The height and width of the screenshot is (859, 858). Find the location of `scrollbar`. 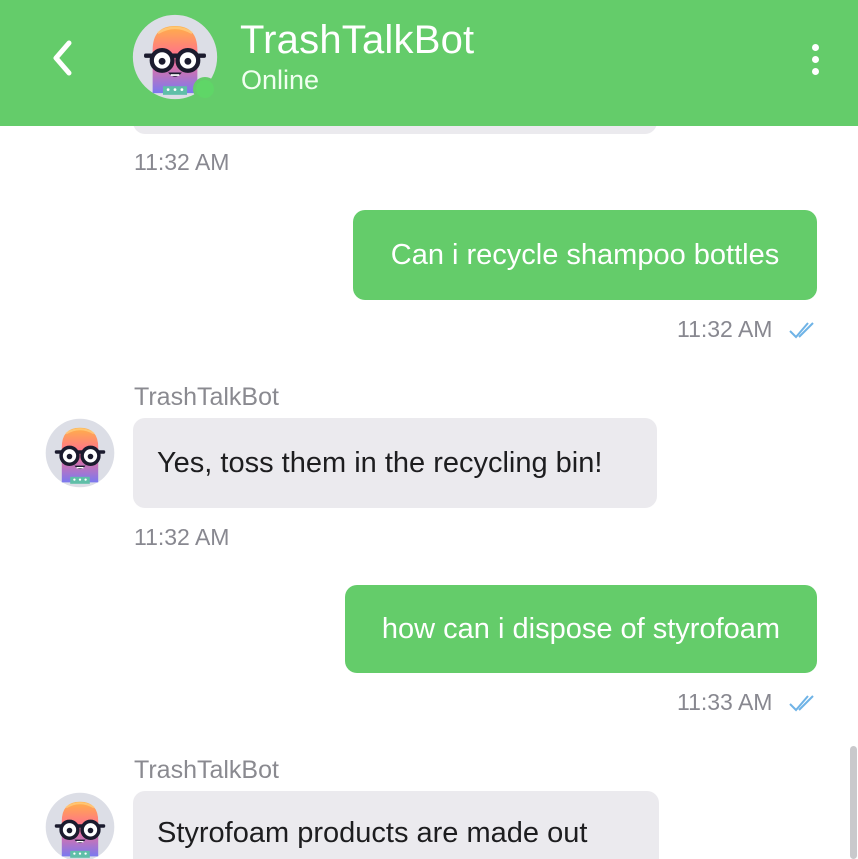

scrollbar is located at coordinates (853, 802).